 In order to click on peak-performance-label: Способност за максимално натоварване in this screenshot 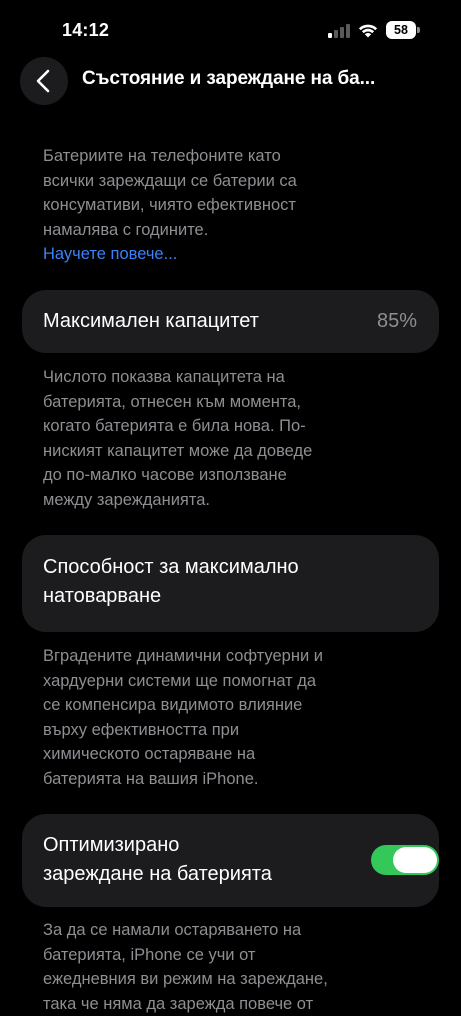, I will do `click(171, 581)`.